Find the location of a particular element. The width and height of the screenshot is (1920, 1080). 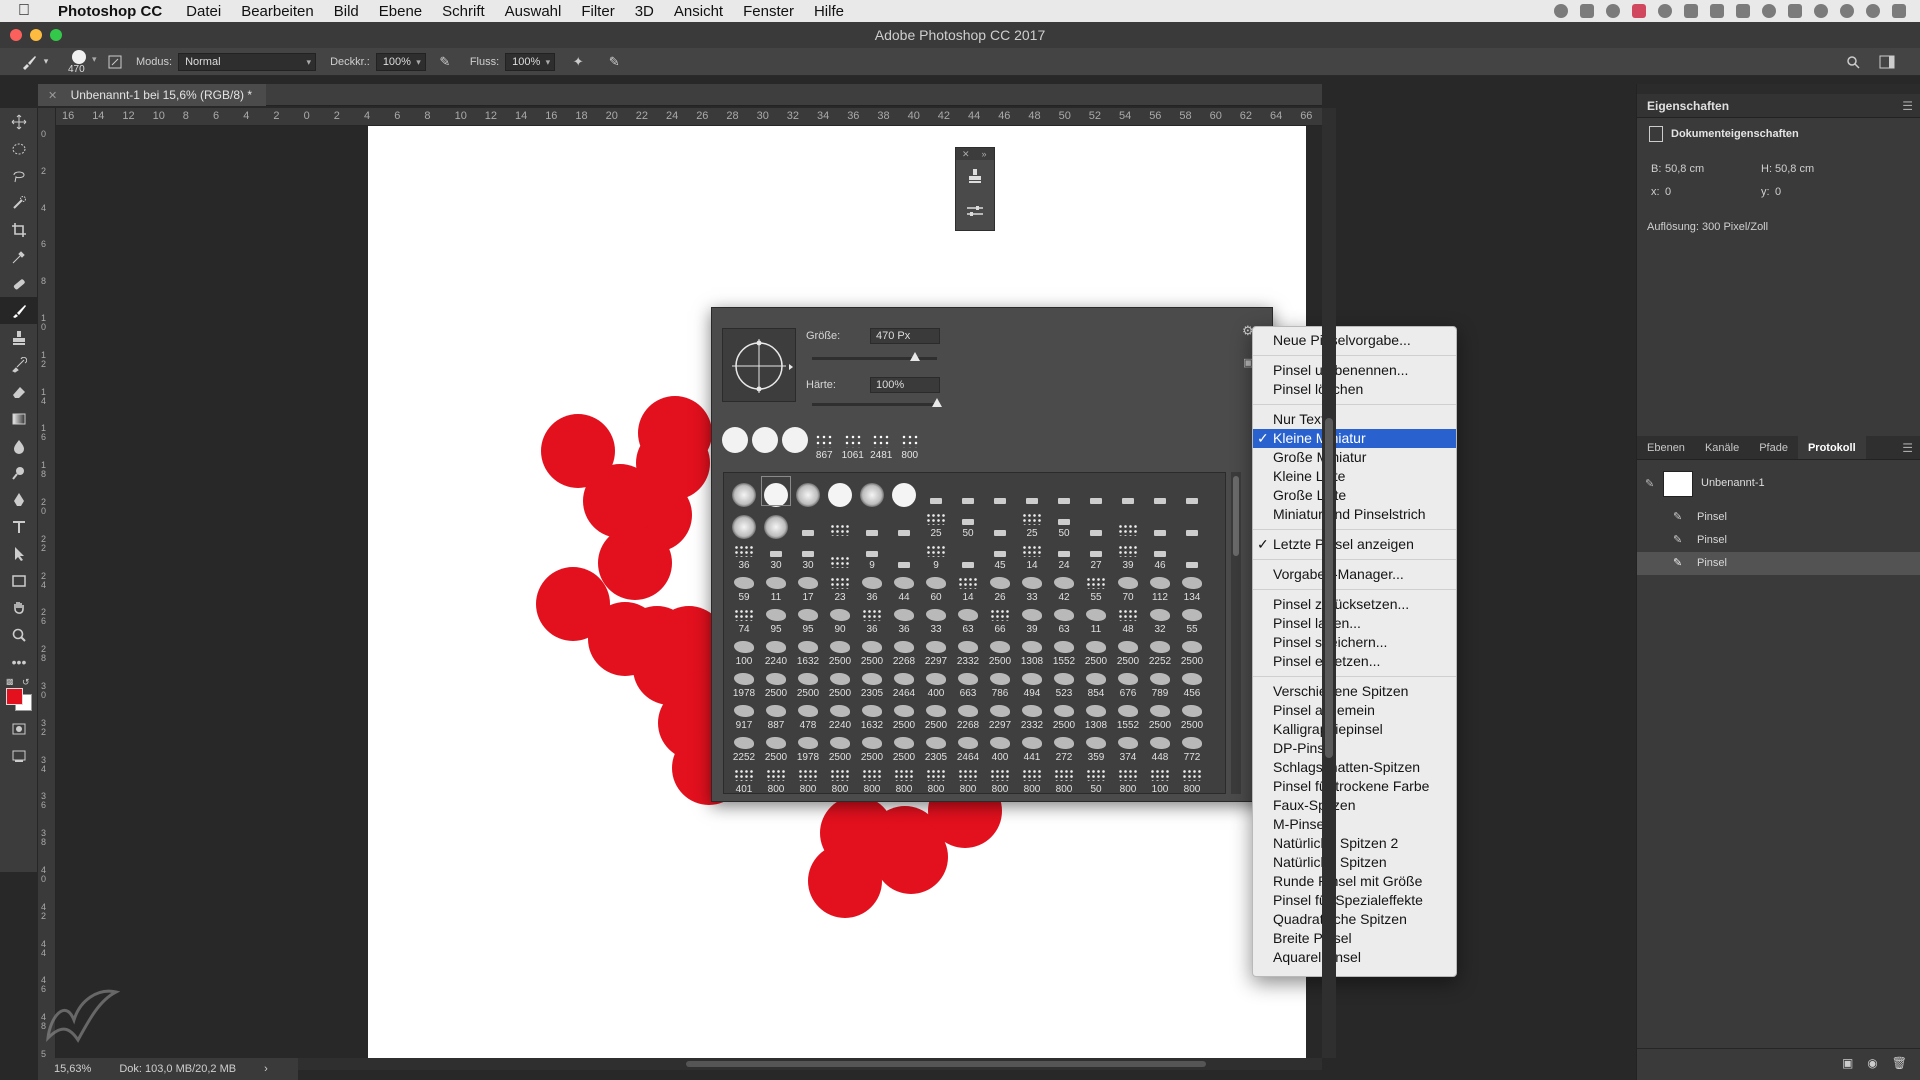

menu-item: Verschiedene Spitzen is located at coordinates (1354, 691).